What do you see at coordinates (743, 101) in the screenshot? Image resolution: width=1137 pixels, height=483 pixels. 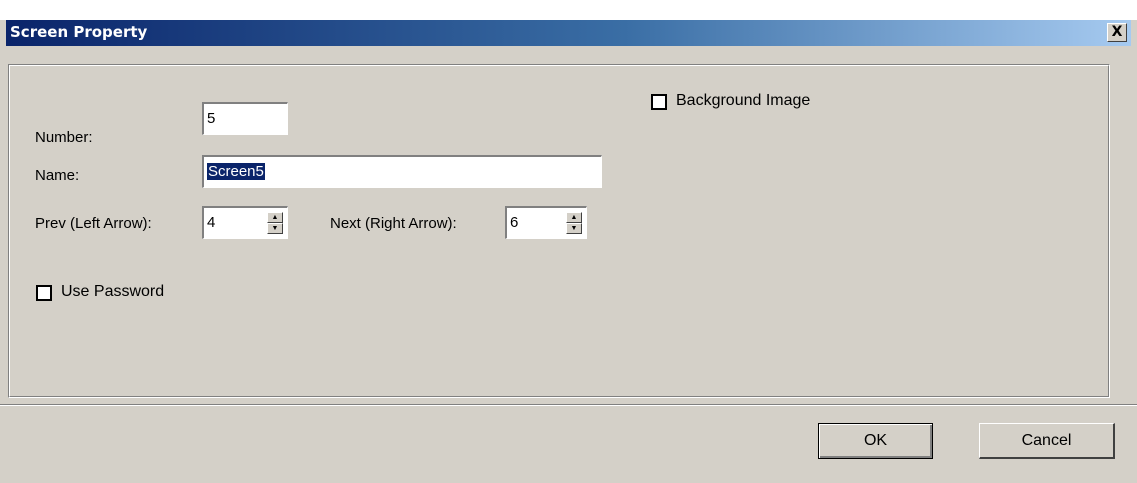 I see `background-image-label: Background Image` at bounding box center [743, 101].